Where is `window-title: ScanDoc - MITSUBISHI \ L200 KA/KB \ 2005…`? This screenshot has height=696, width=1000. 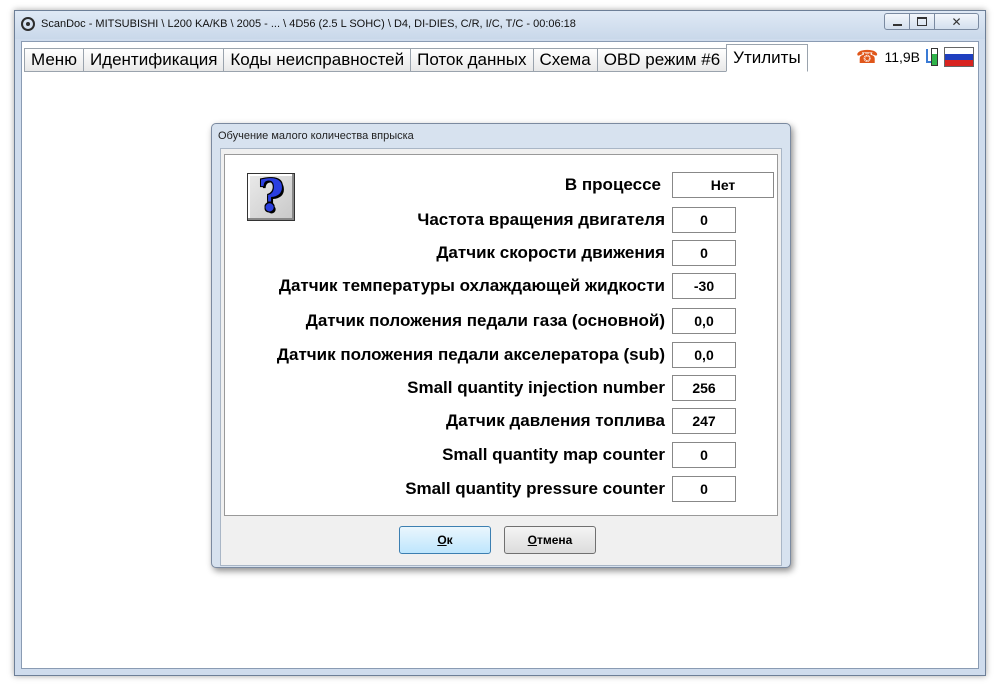
window-title: ScanDoc - MITSUBISHI \ L200 KA/KB \ 2005… is located at coordinates (308, 24).